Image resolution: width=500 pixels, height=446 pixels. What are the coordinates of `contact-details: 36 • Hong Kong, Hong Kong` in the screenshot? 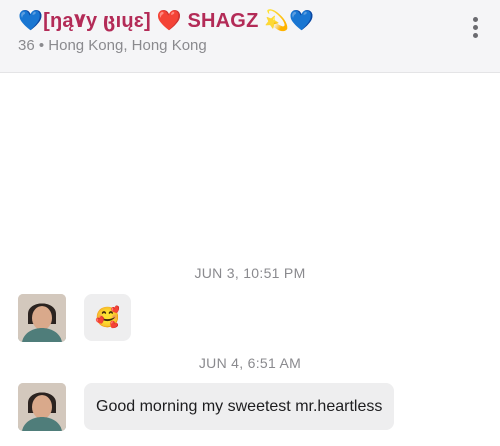 It's located at (112, 45).